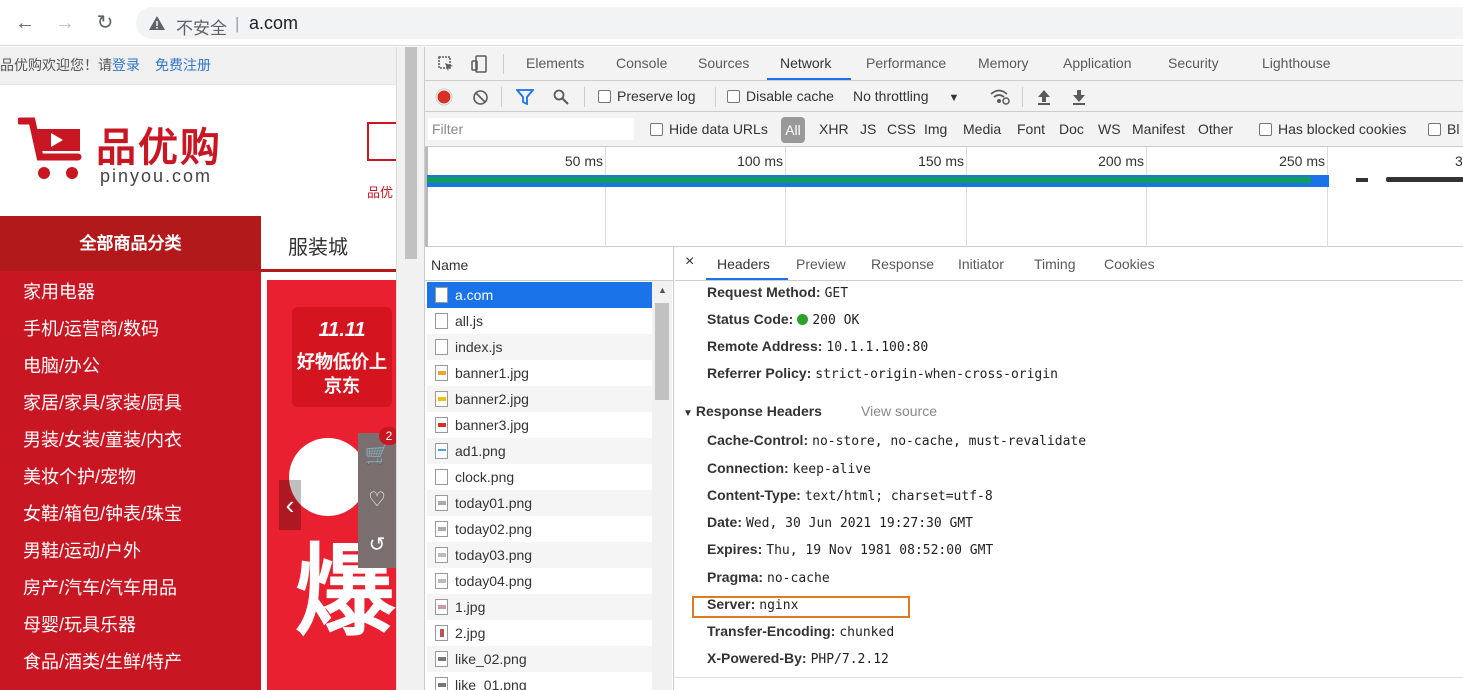  Describe the element at coordinates (834, 129) in the screenshot. I see `filter-xhr: XHR` at that location.